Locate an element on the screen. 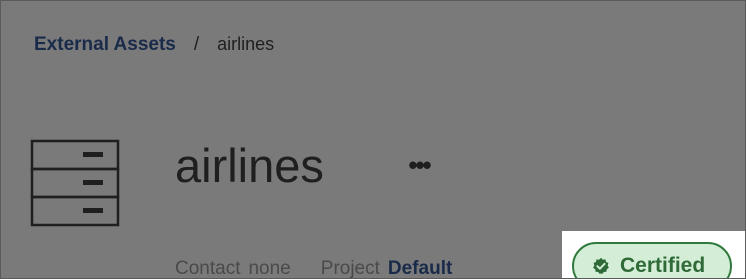 This screenshot has height=279, width=746. breadcrumb-current: airlines is located at coordinates (246, 44).